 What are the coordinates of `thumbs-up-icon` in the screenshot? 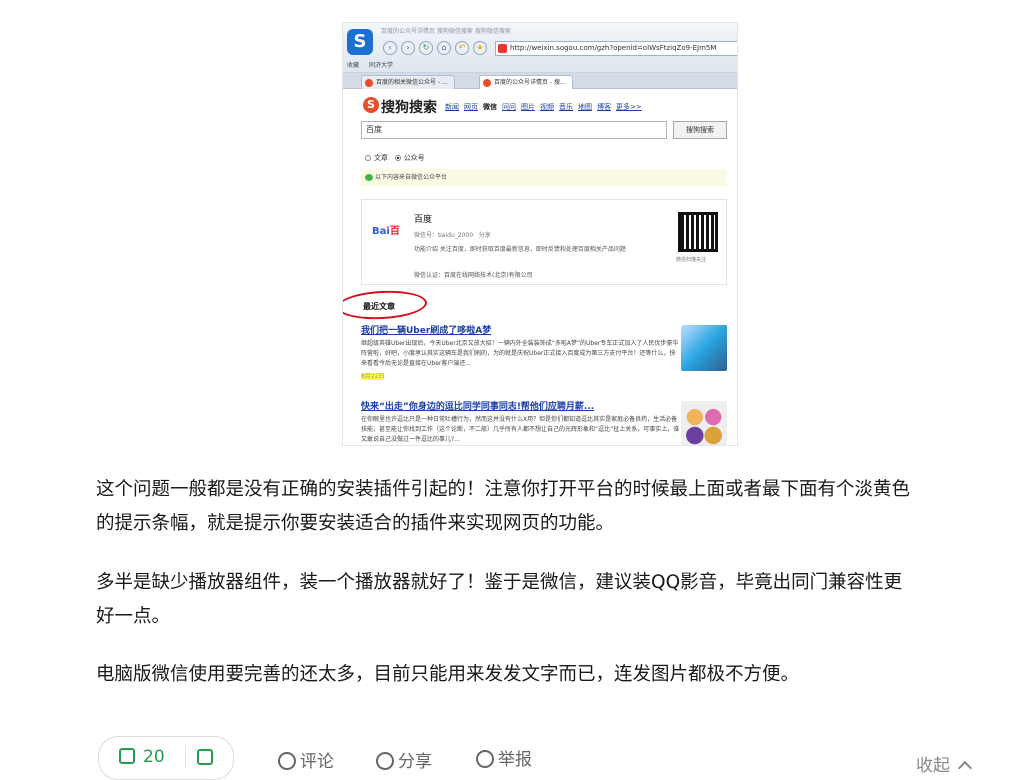 It's located at (127, 756).